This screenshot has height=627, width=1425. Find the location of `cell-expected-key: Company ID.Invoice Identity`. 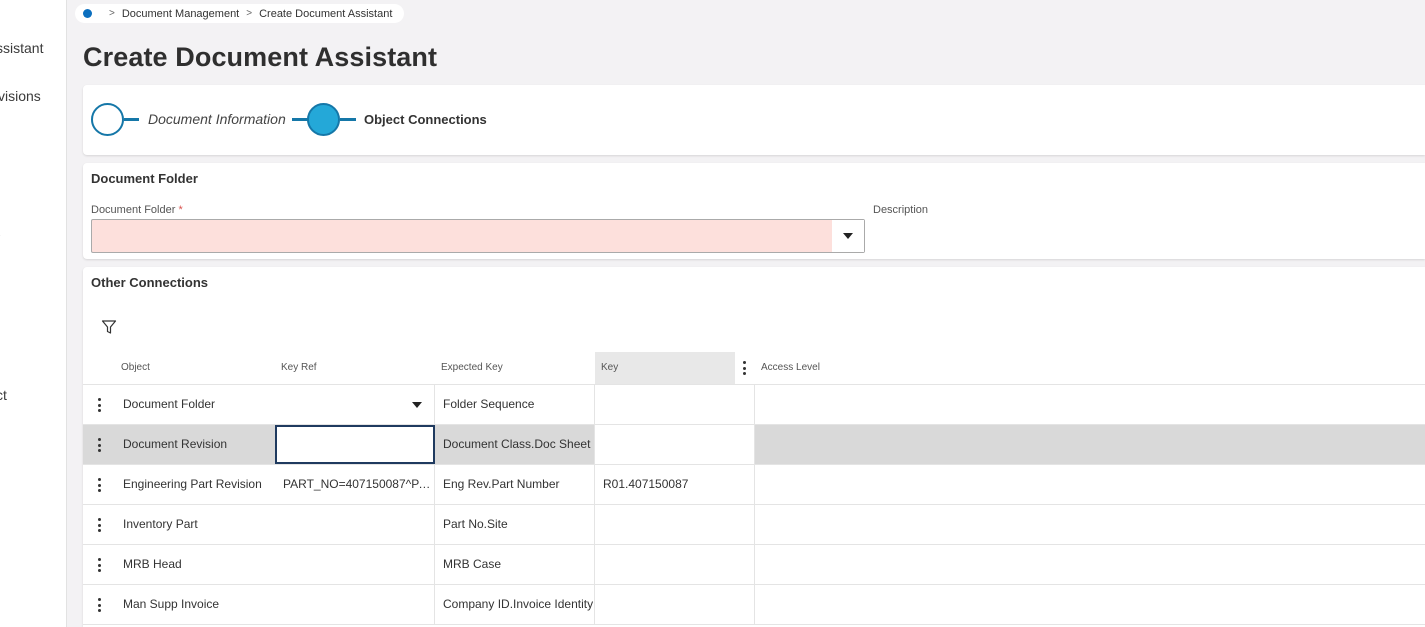

cell-expected-key: Company ID.Invoice Identity is located at coordinates (515, 604).